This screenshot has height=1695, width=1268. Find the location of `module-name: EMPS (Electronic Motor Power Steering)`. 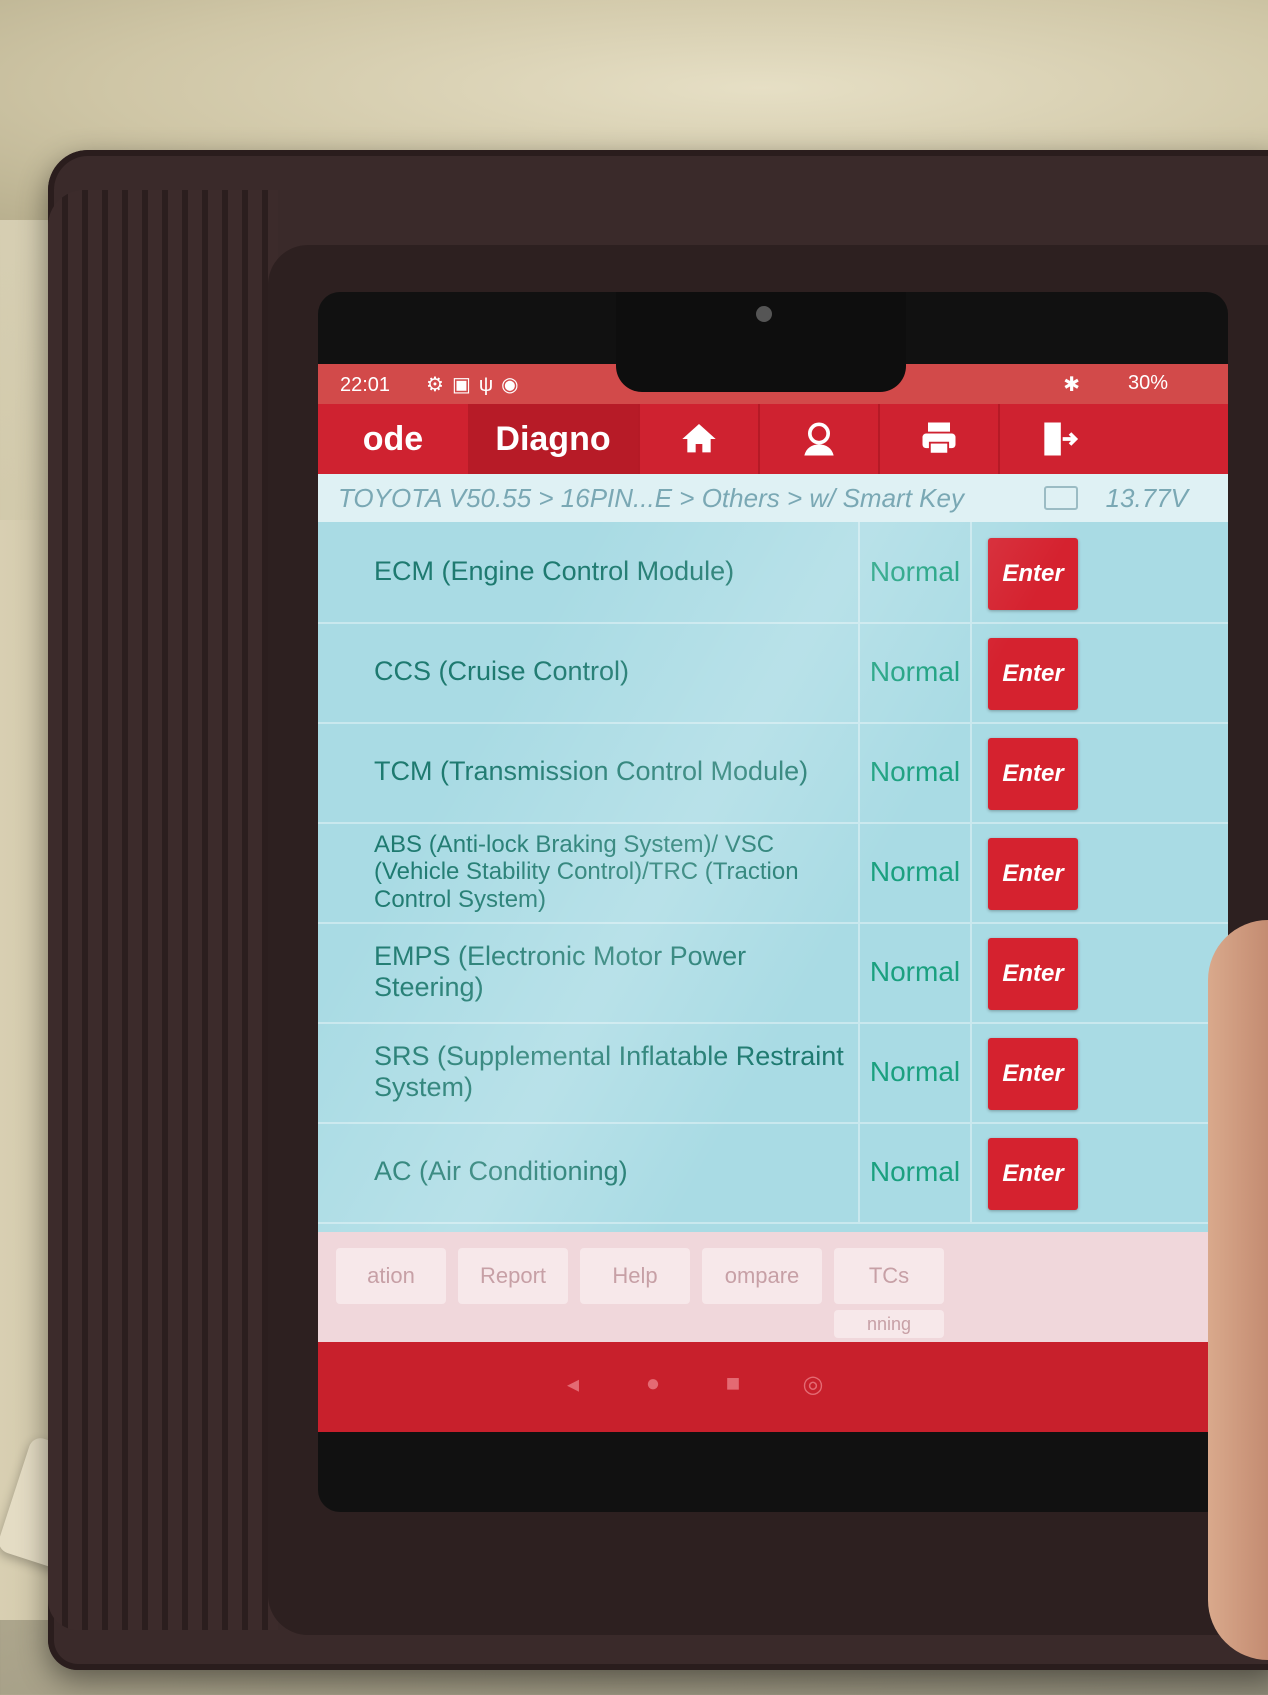

module-name: EMPS (Electronic Motor Power Steering) is located at coordinates (560, 971).